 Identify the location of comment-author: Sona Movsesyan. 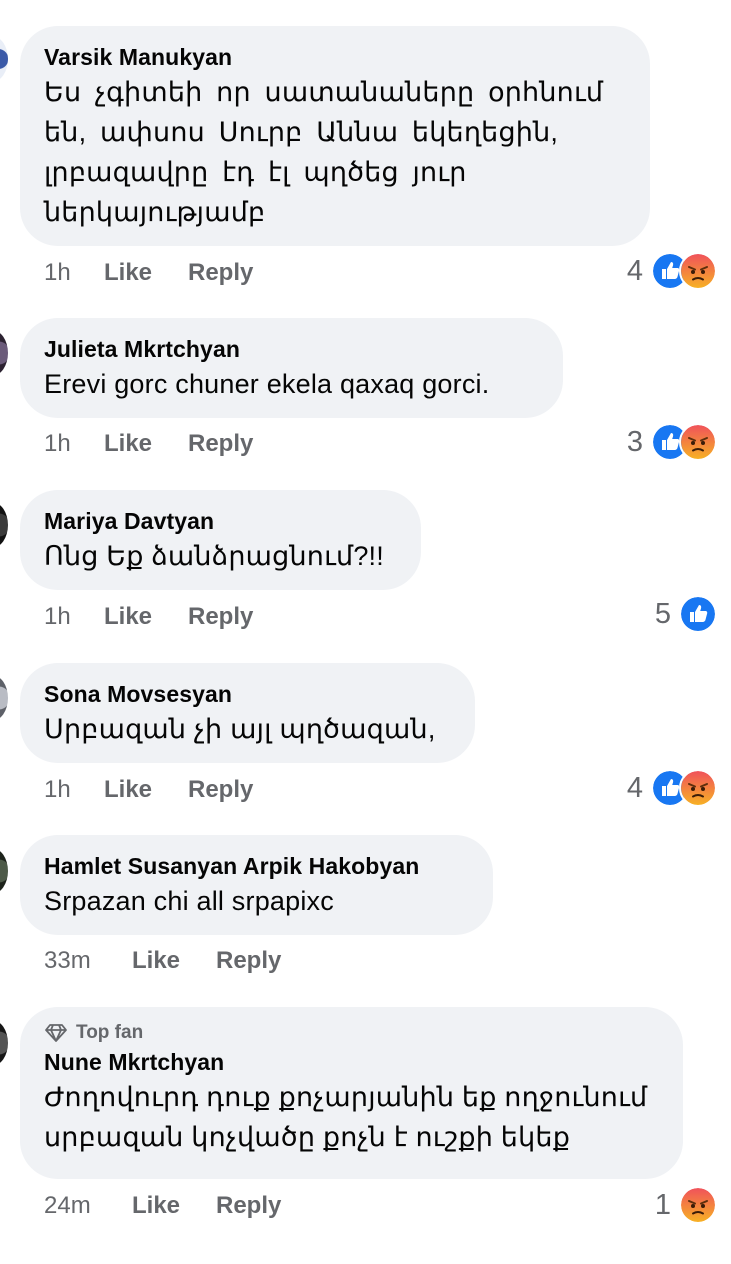
(247, 694).